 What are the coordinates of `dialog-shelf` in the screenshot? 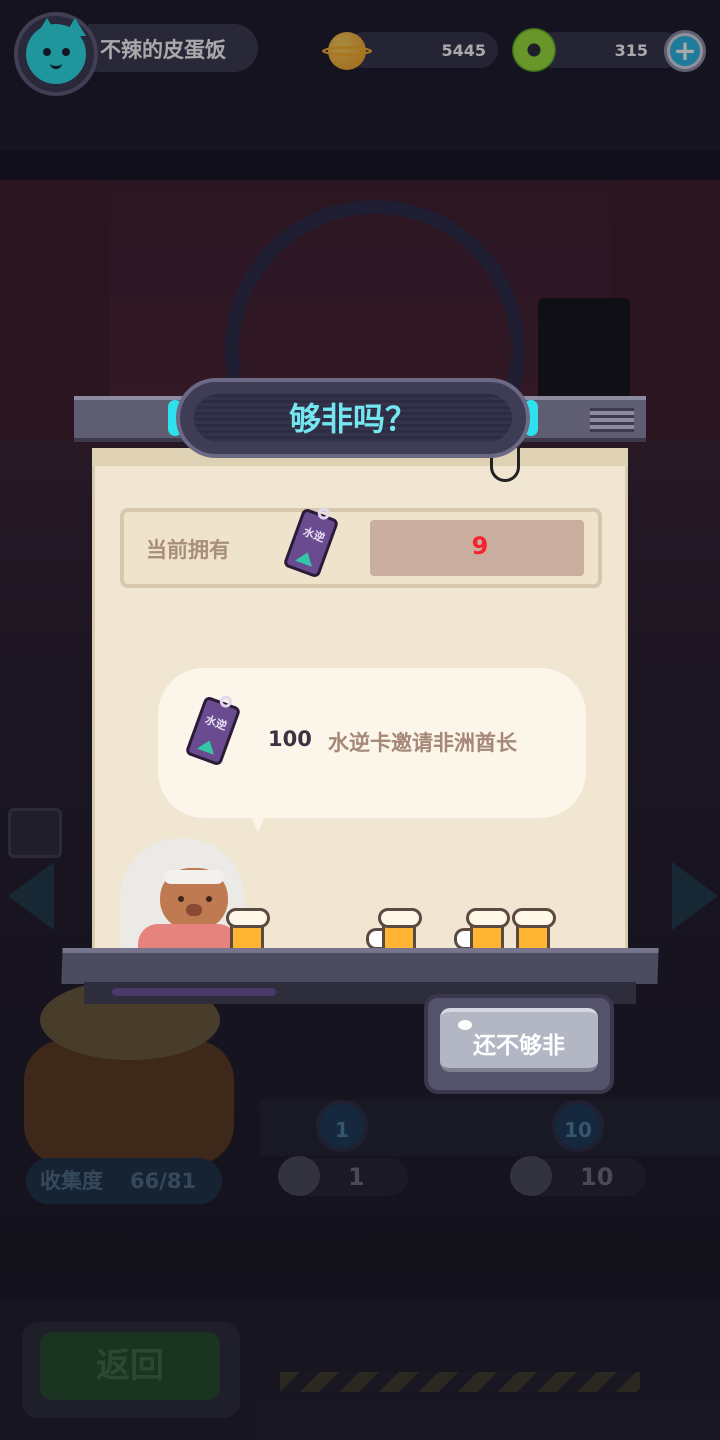 It's located at (360, 966).